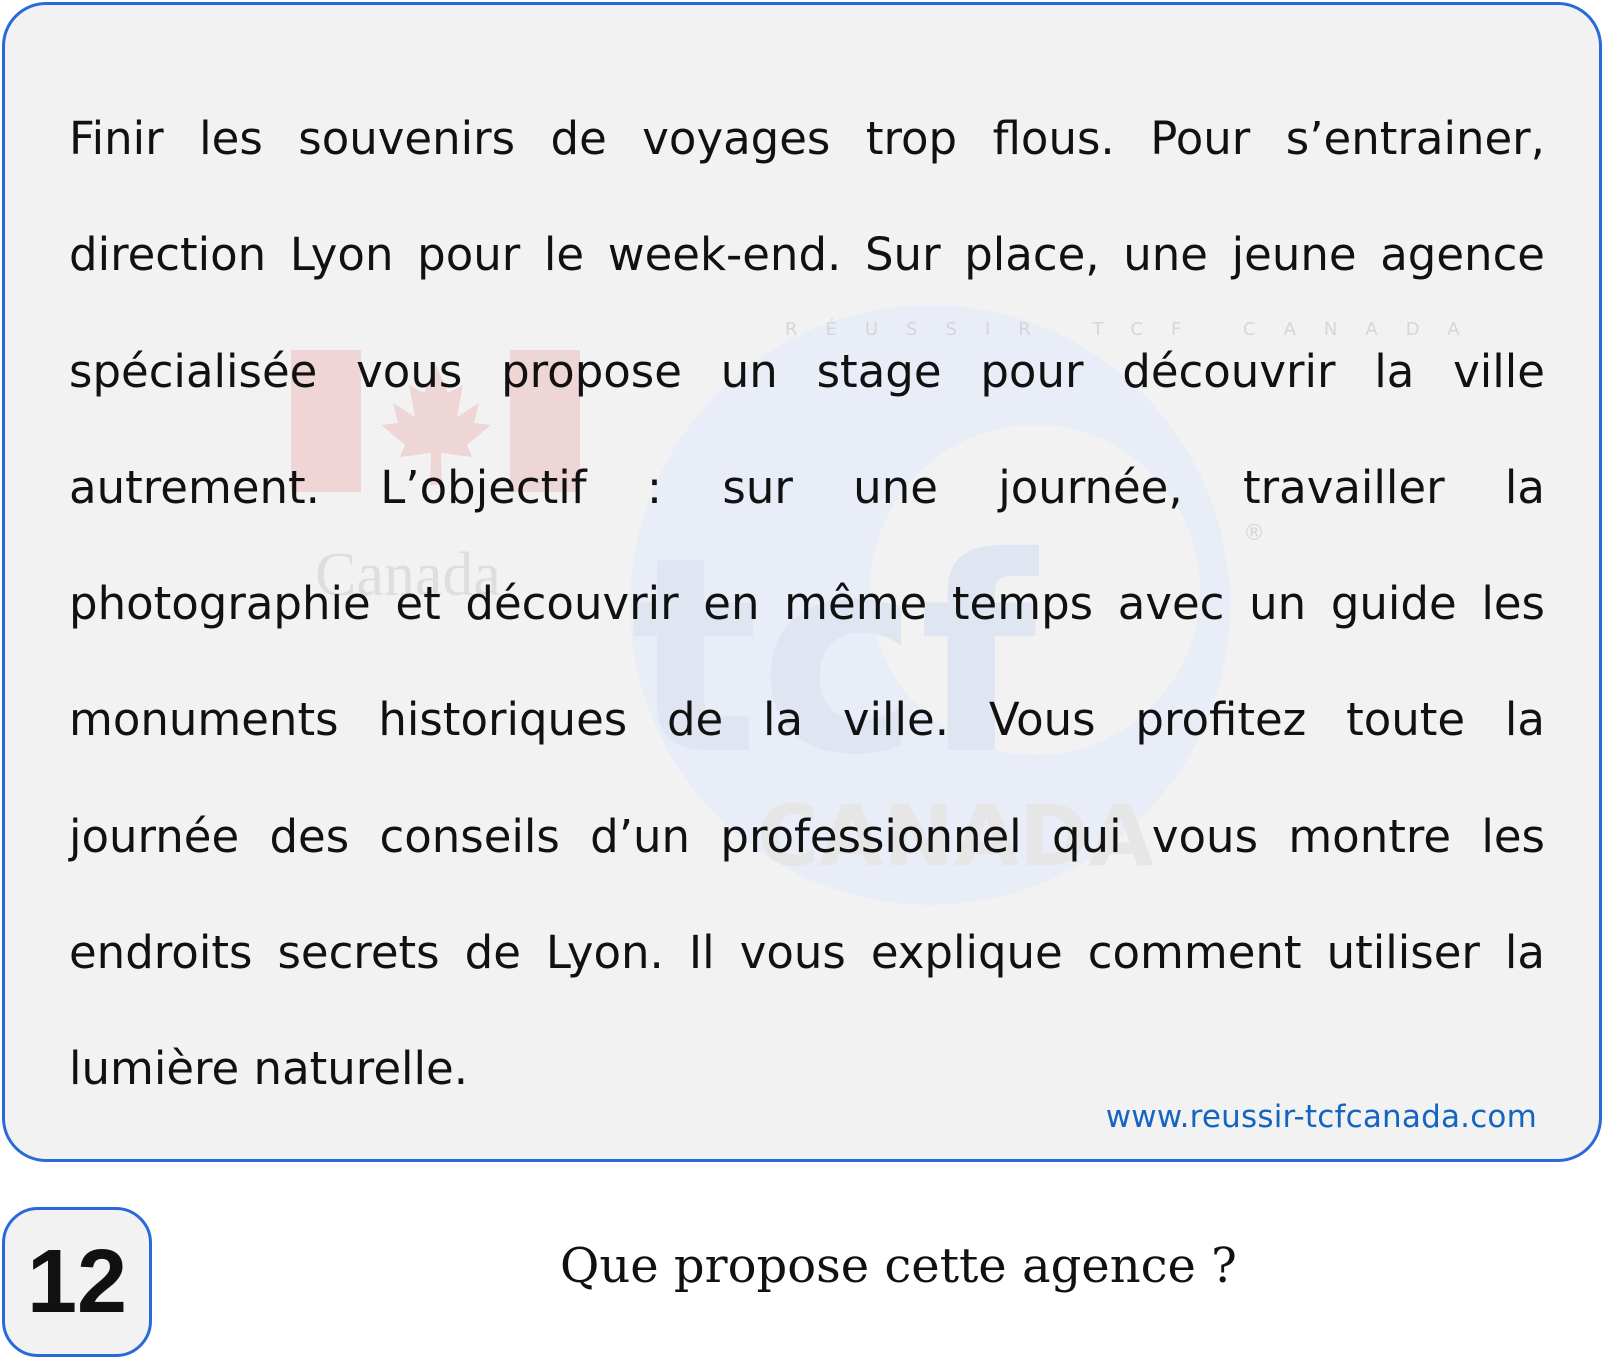 This screenshot has width=1606, height=1362. Describe the element at coordinates (1321, 1117) in the screenshot. I see `website-link: www.reussir-tcfcanada.com` at that location.